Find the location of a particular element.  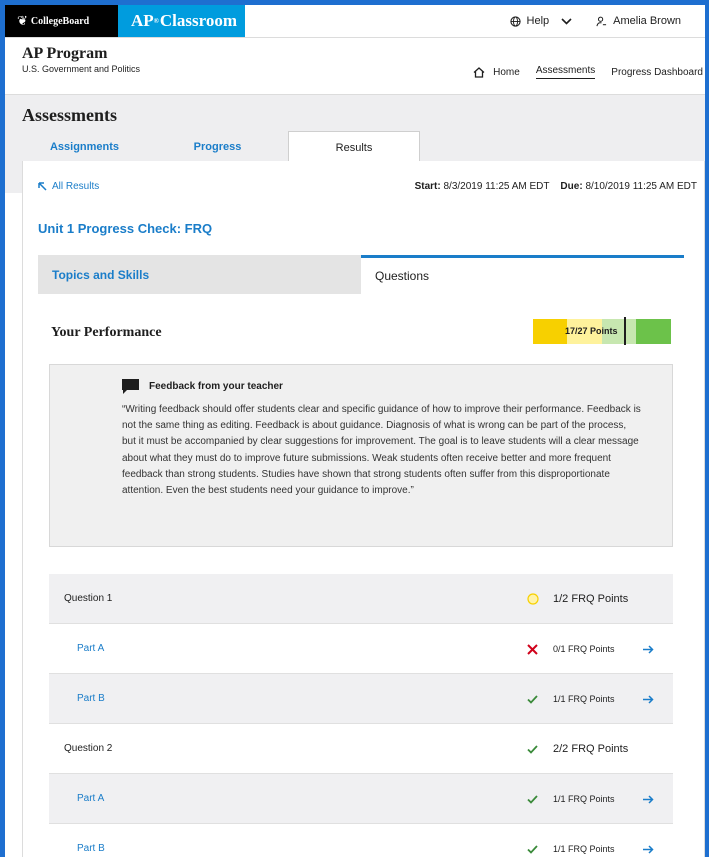

nav-home: Home is located at coordinates (496, 72).